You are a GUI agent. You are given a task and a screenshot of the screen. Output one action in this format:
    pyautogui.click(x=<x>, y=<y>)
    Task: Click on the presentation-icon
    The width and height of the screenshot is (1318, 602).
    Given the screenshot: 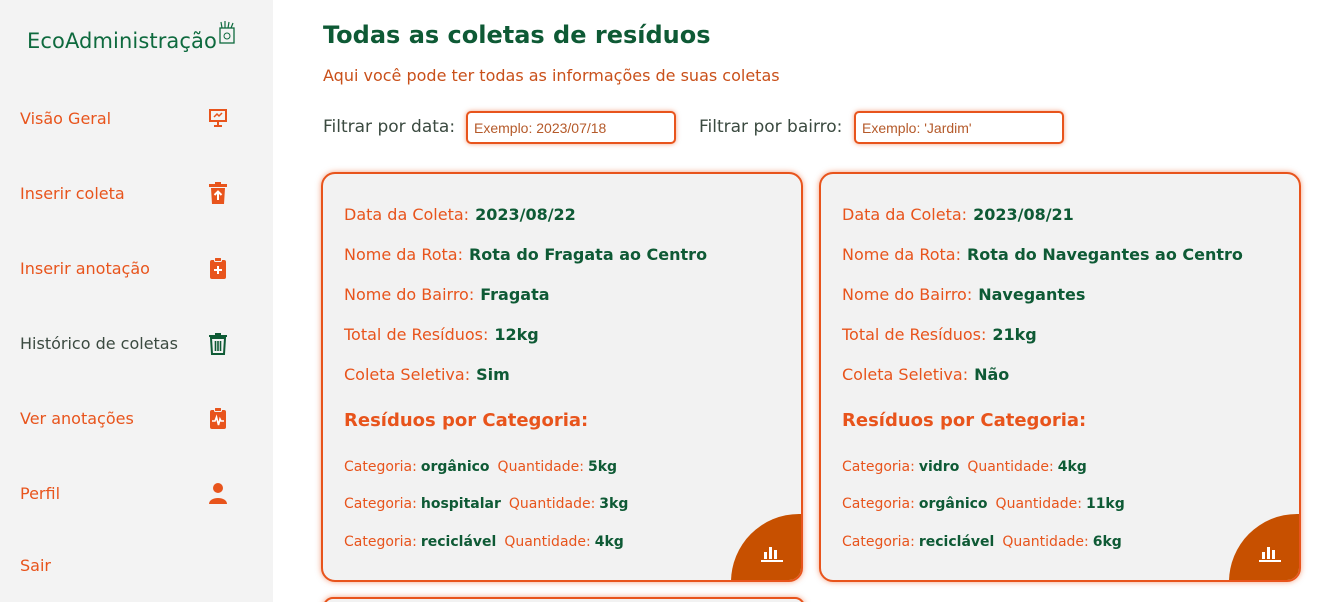 What is the action you would take?
    pyautogui.click(x=218, y=118)
    